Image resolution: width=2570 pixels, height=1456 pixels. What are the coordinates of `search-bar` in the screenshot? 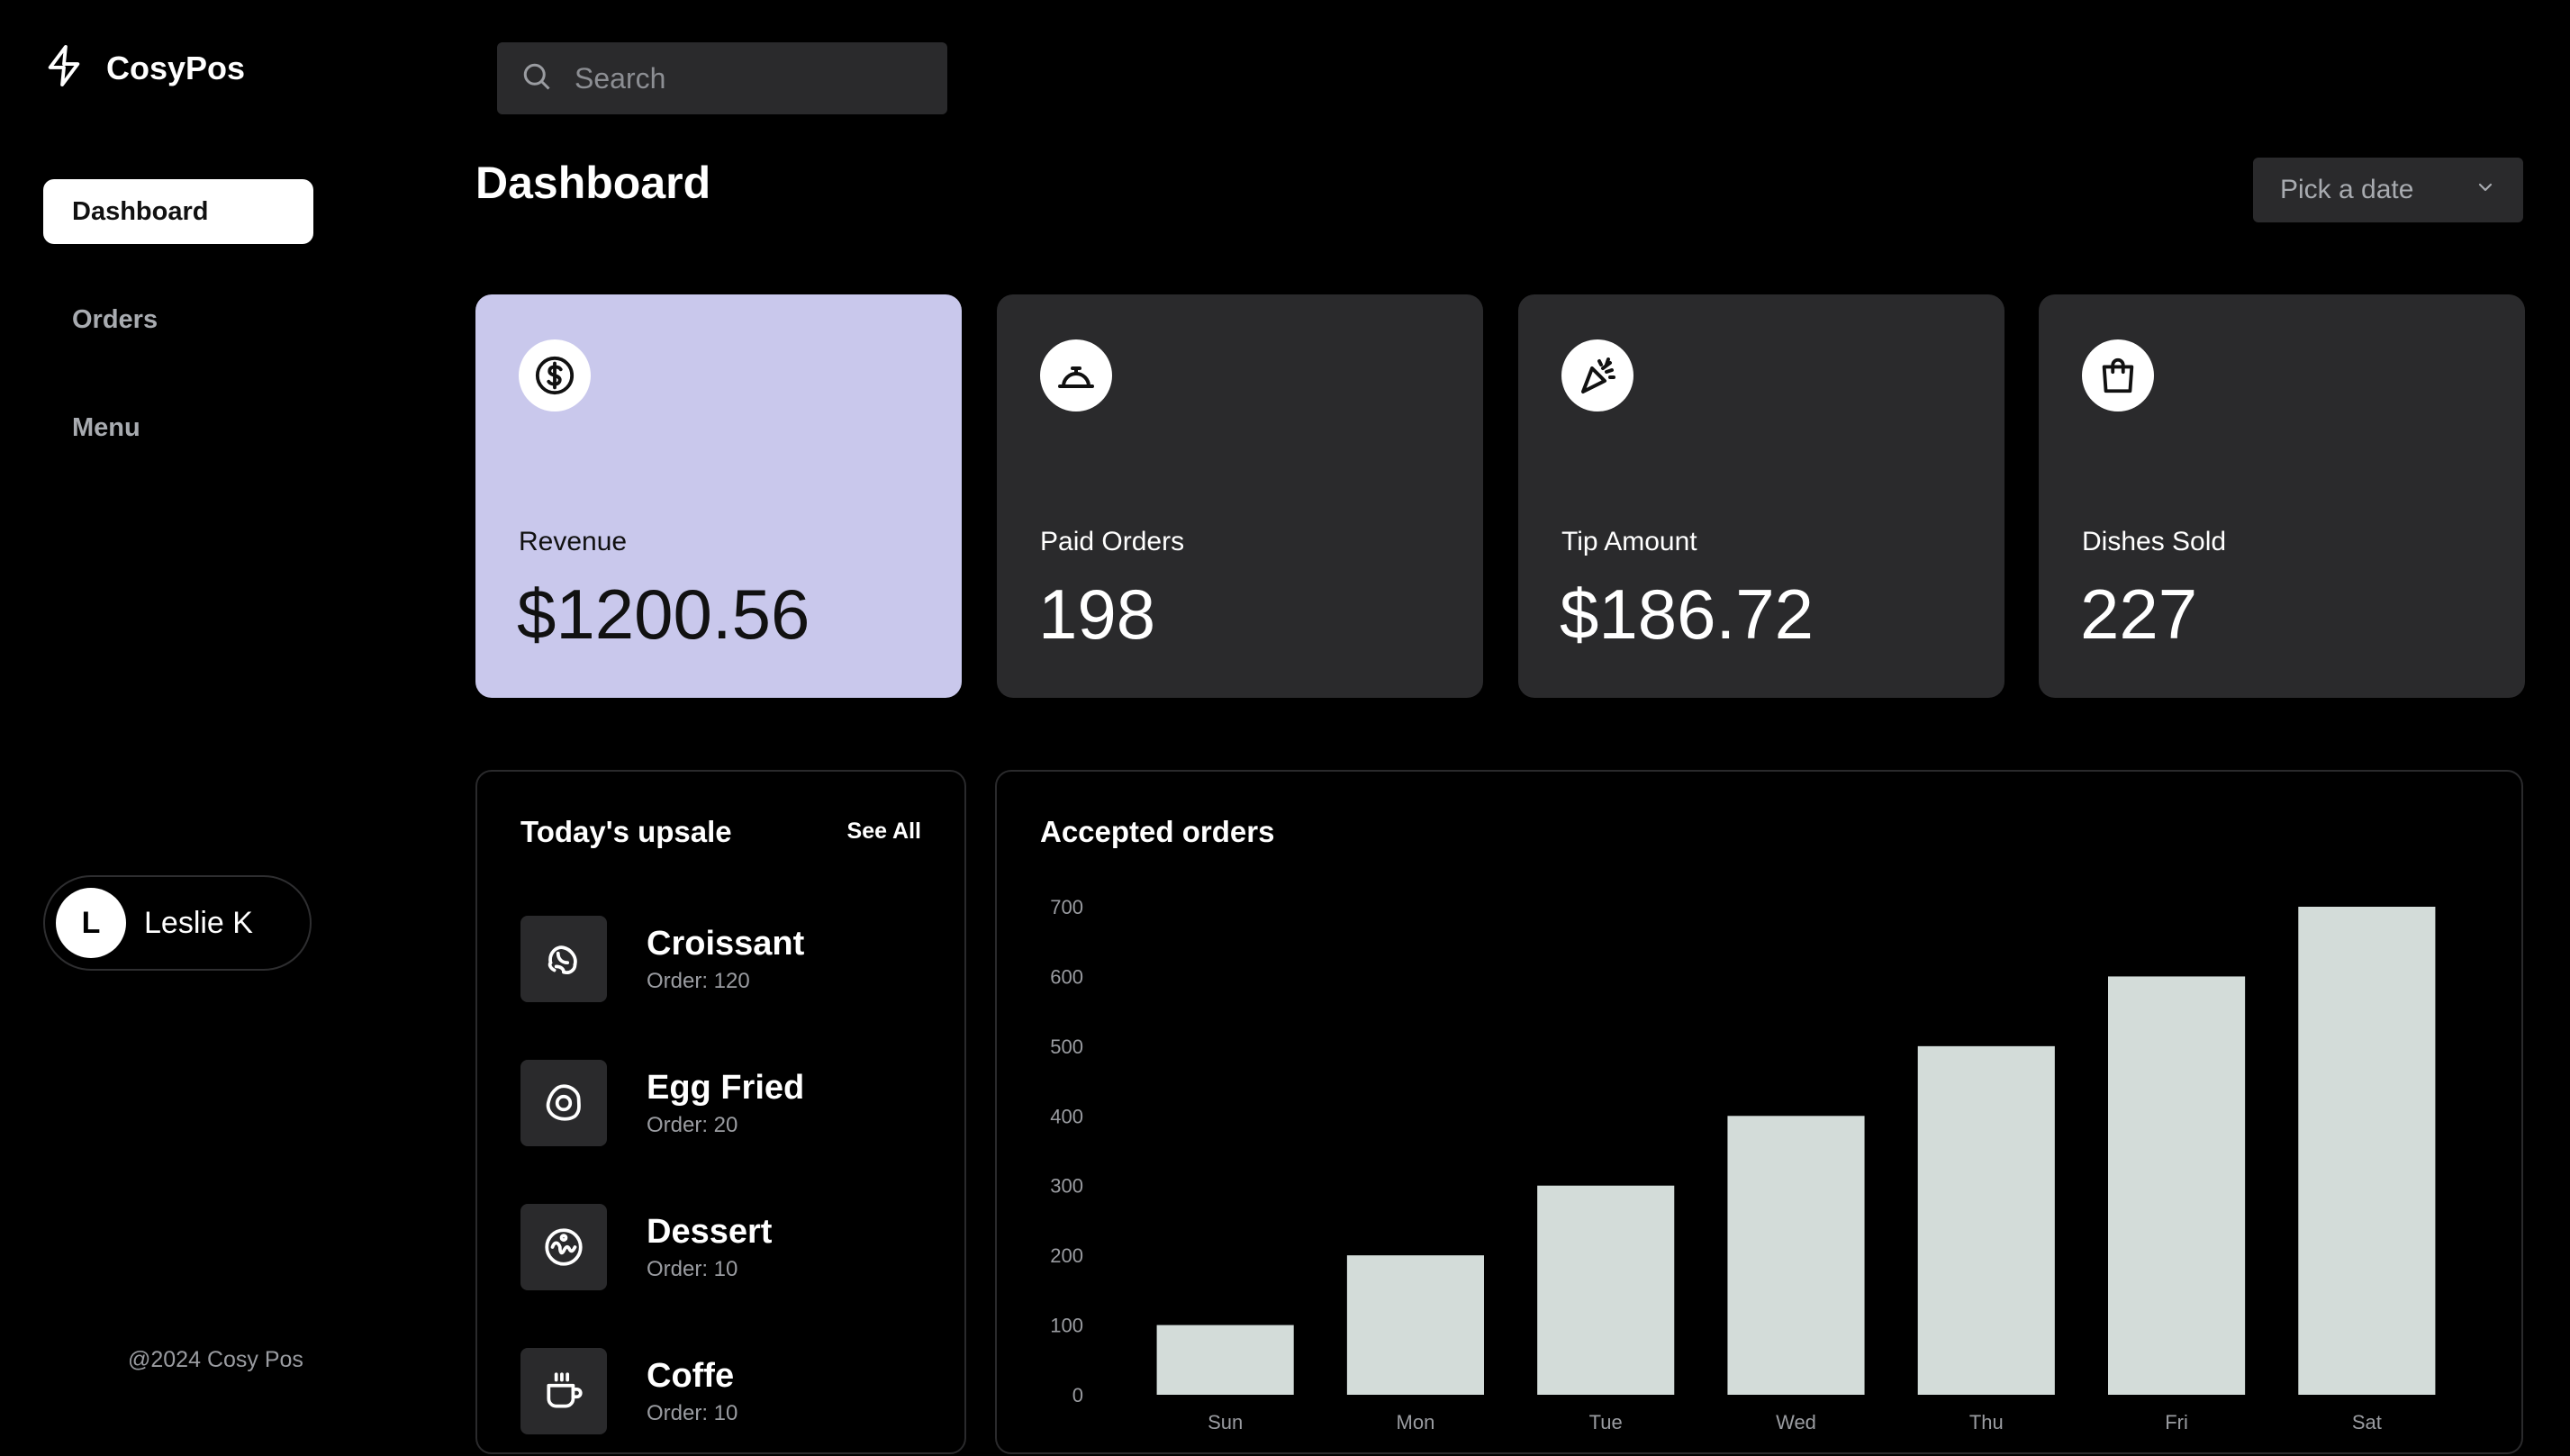 It's located at (722, 78).